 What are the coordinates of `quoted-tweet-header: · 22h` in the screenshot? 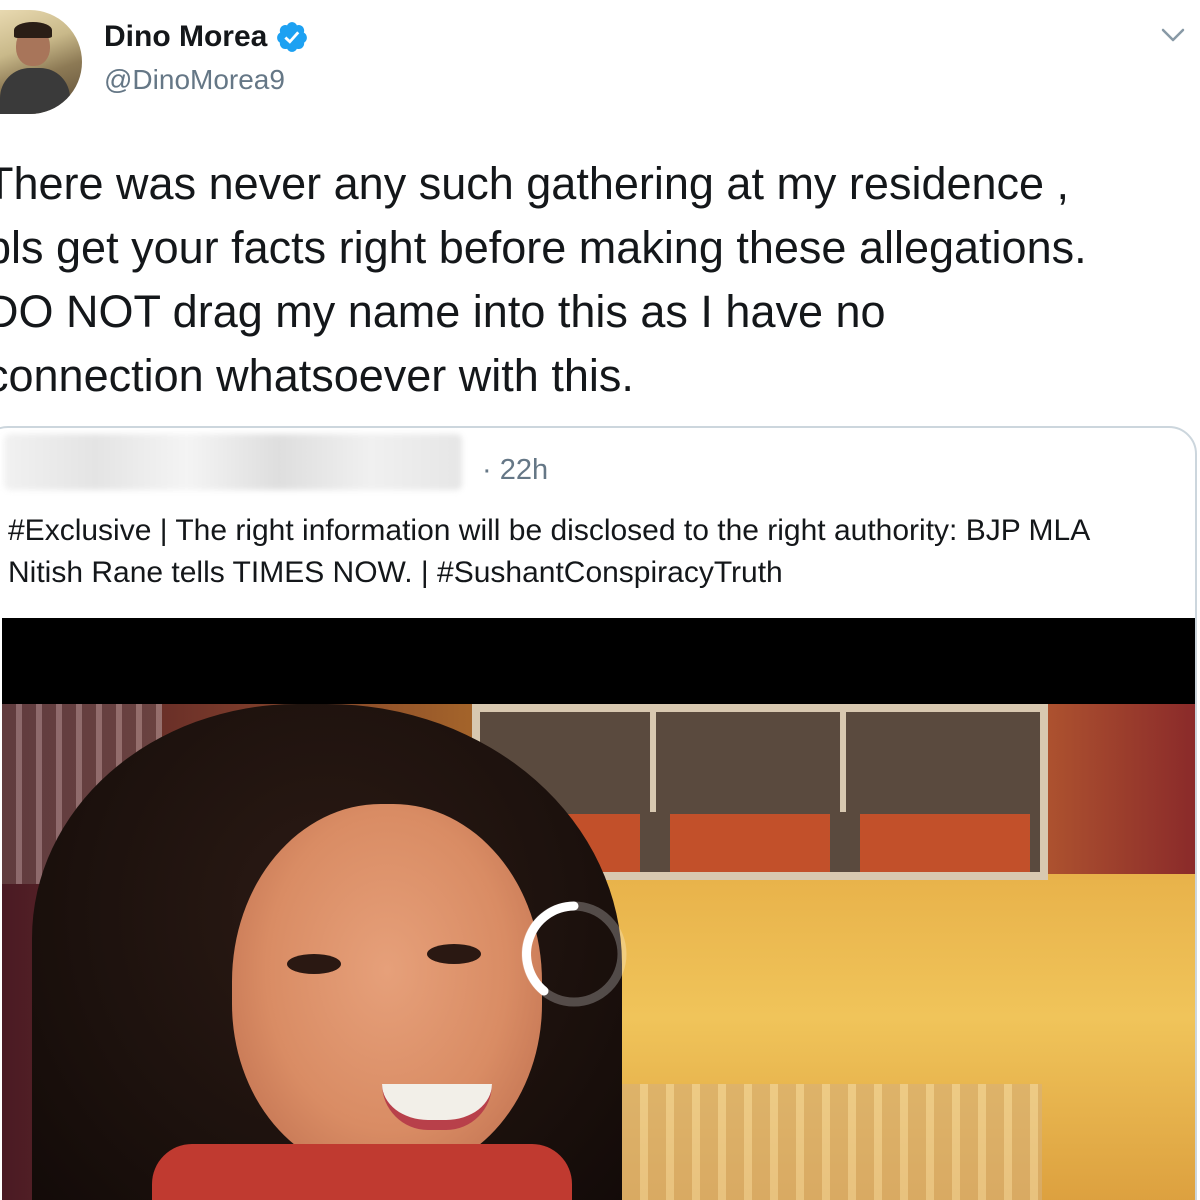 It's located at (597, 463).